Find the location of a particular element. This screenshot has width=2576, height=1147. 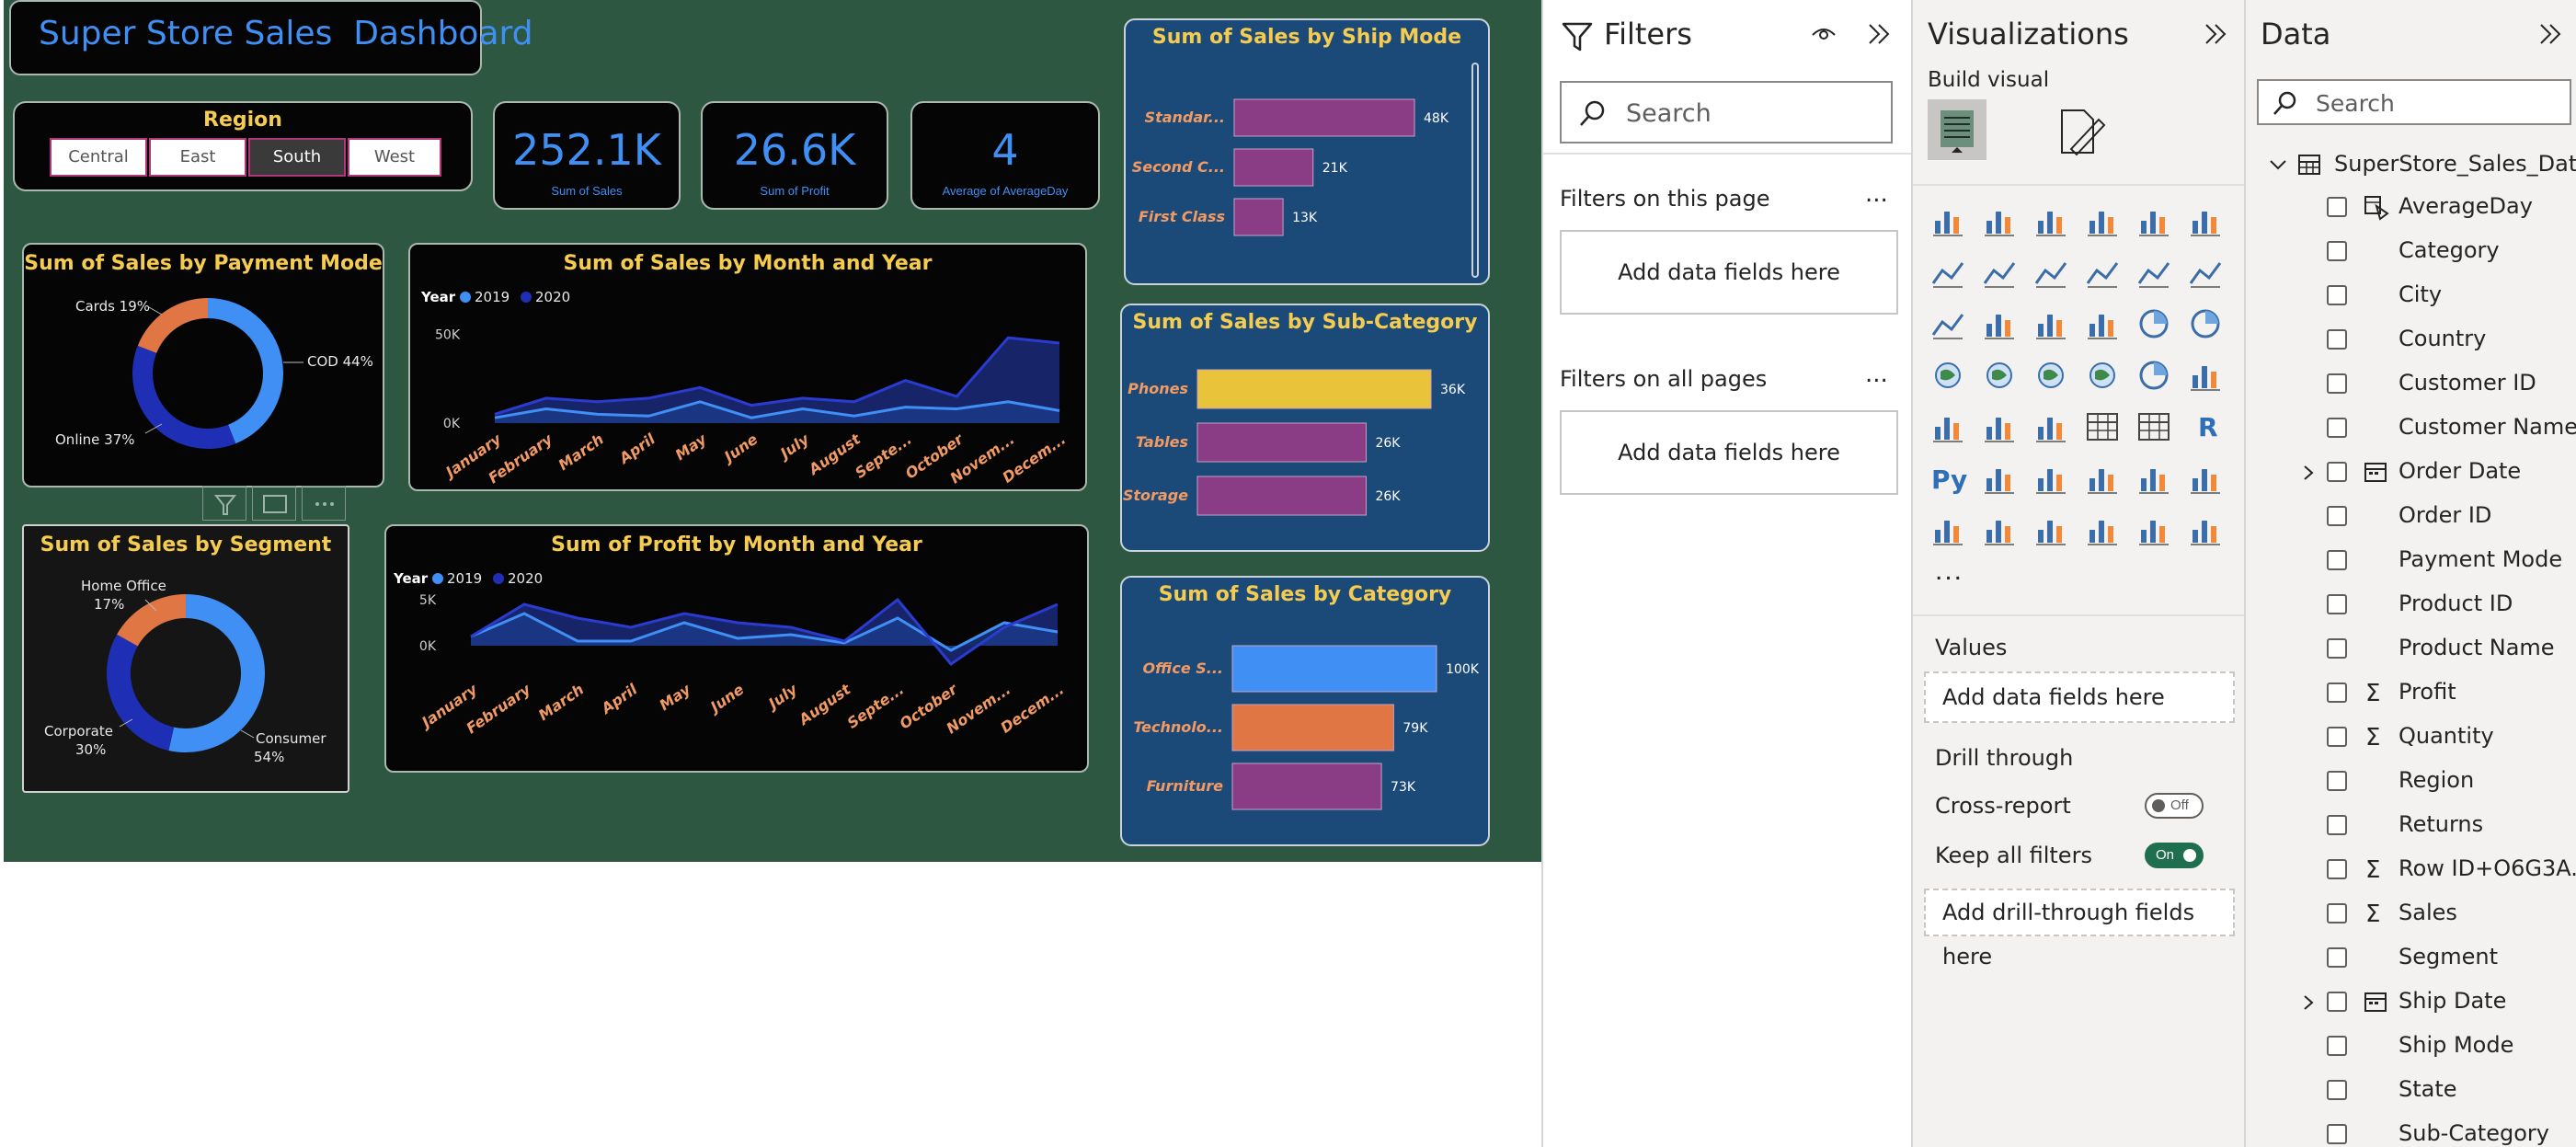

slicer-option-west: West is located at coordinates (394, 157).